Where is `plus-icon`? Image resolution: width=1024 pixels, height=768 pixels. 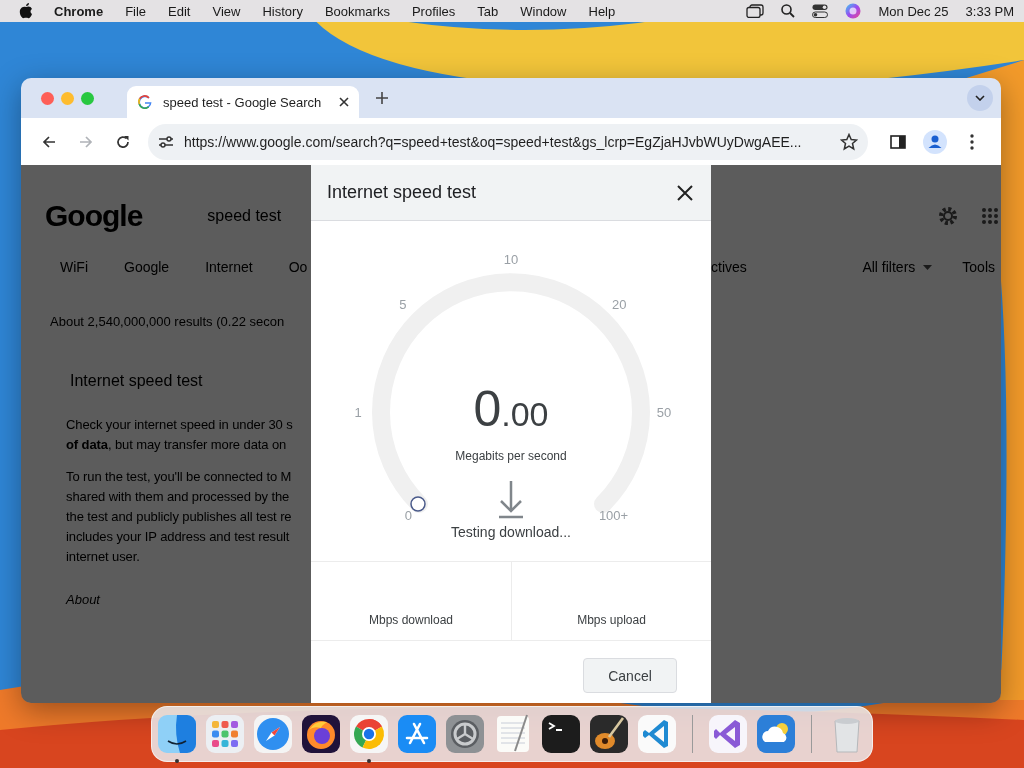
plus-icon is located at coordinates (382, 97).